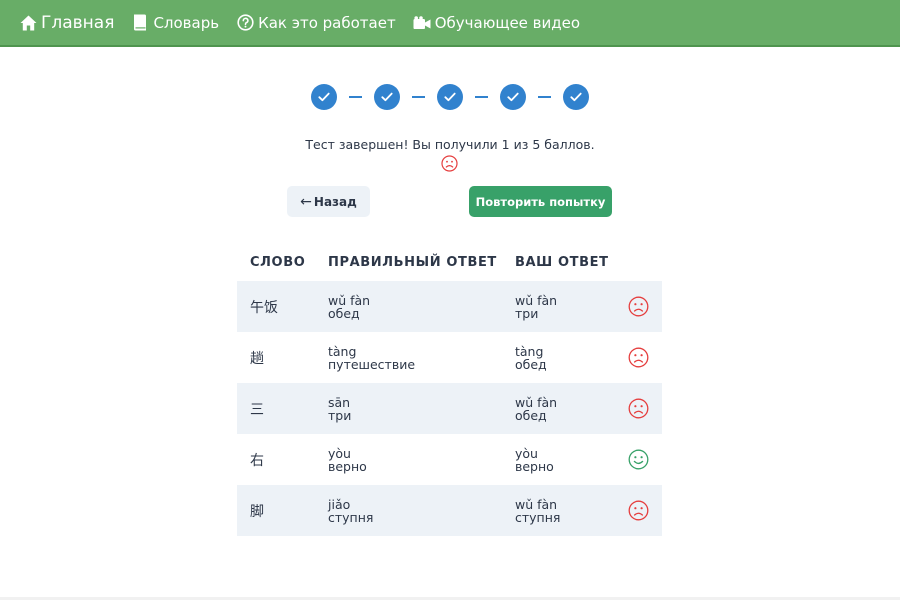  I want to click on nav-how-it-works-label: Как это работает, so click(327, 22).